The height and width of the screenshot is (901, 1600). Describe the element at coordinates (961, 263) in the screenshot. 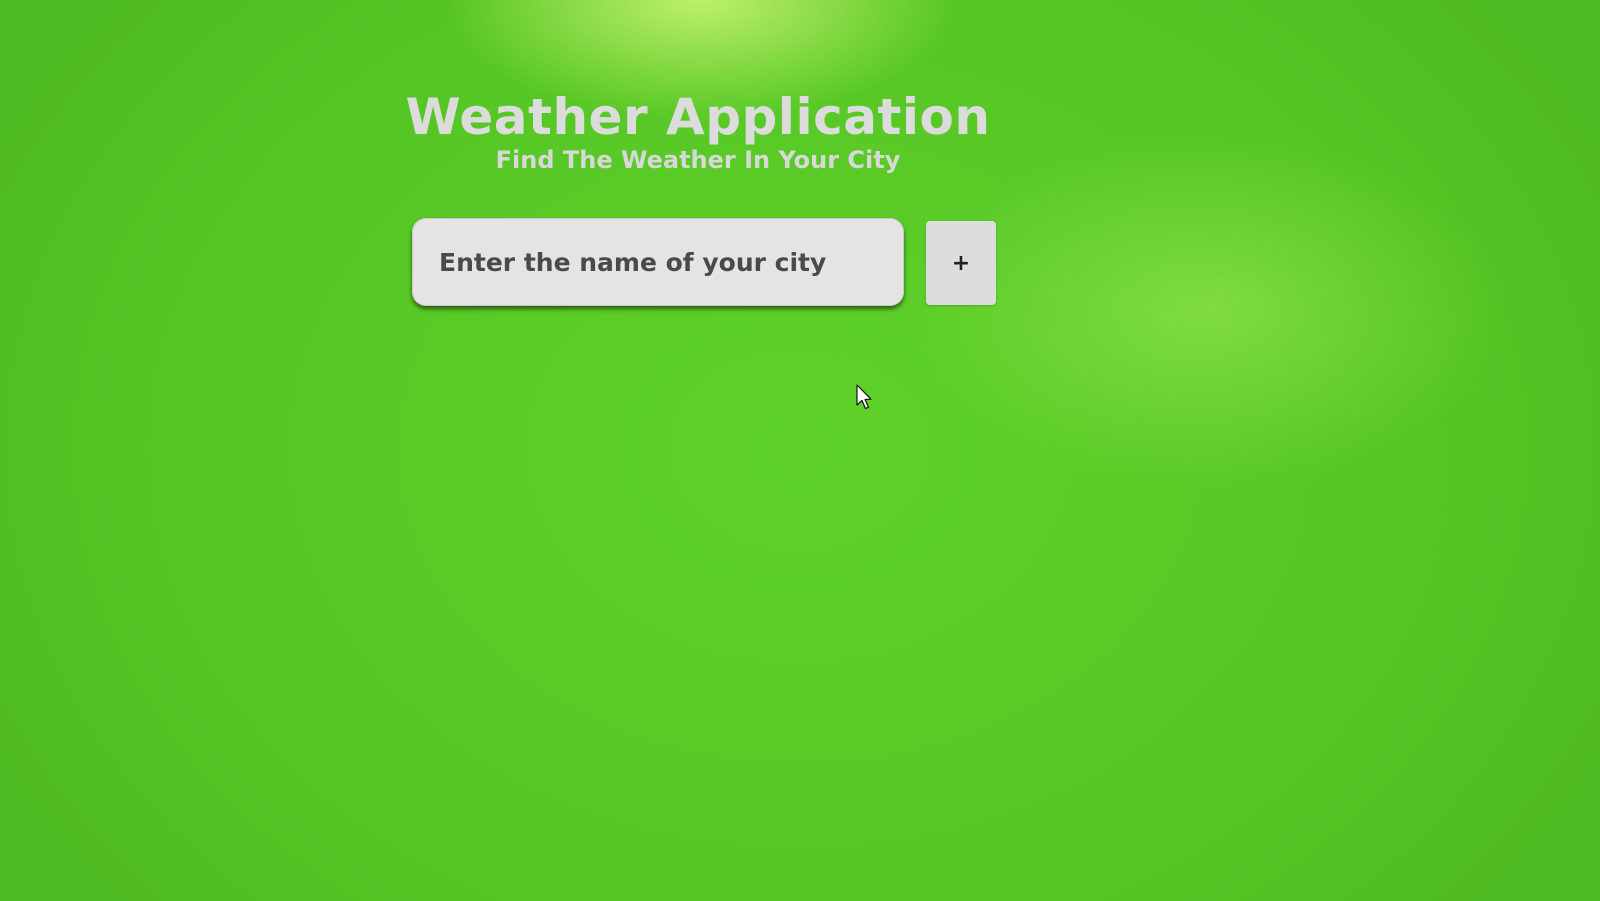

I see `add-city-button: +` at that location.